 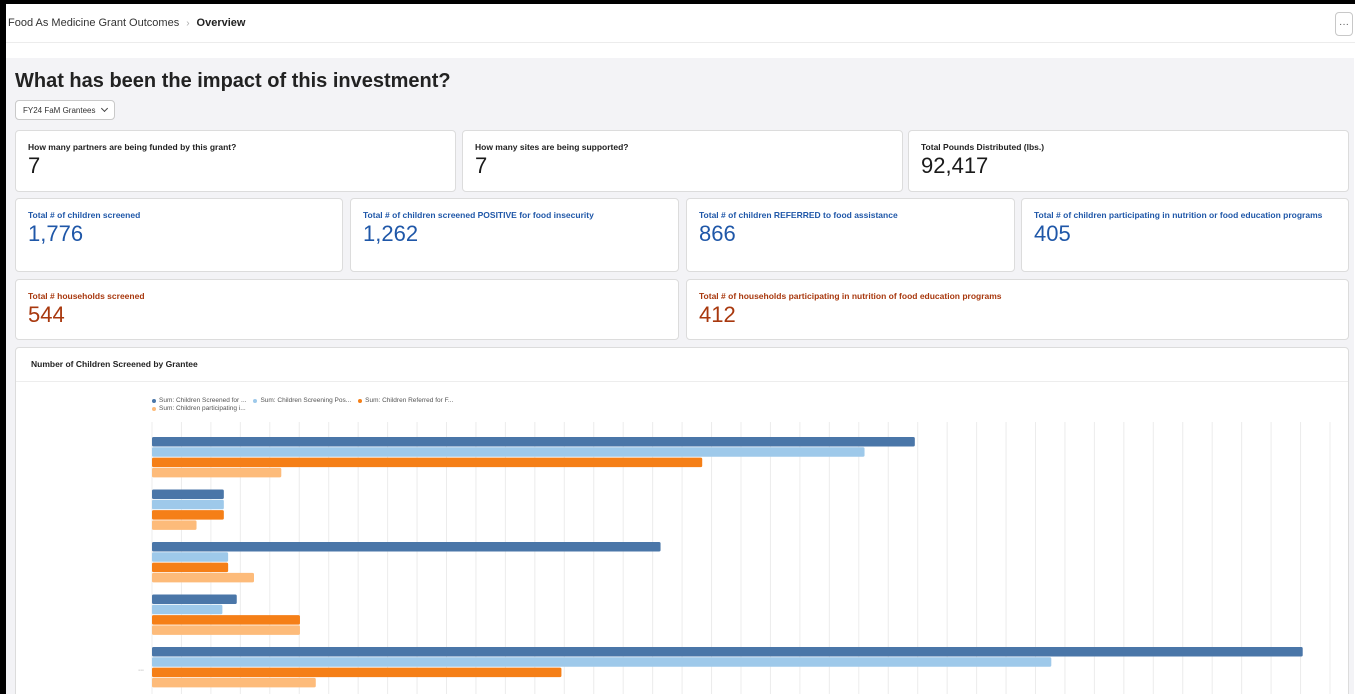 What do you see at coordinates (717, 233) in the screenshot?
I see `kpi-value: 866` at bounding box center [717, 233].